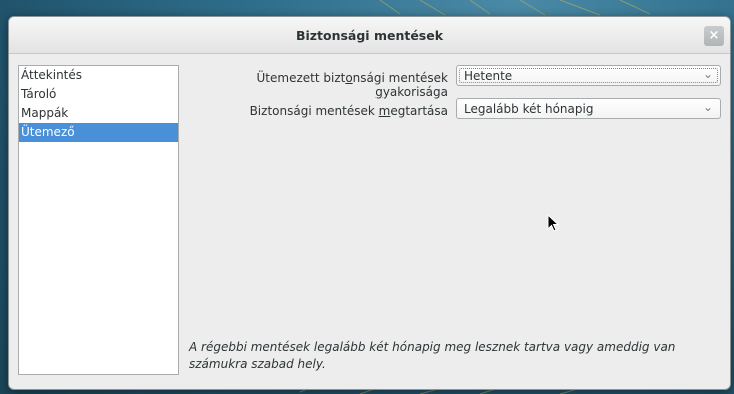 The height and width of the screenshot is (394, 734). I want to click on sidebar-item-label: Mappák, so click(45, 113).